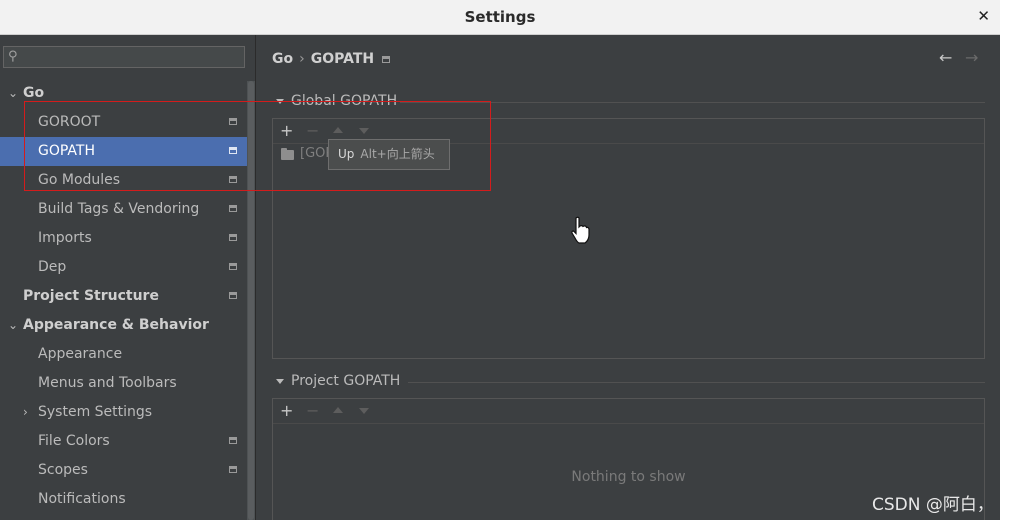 The height and width of the screenshot is (520, 1012). Describe the element at coordinates (123, 441) in the screenshot. I see `sidebar-item-file-colors: File Colors` at that location.